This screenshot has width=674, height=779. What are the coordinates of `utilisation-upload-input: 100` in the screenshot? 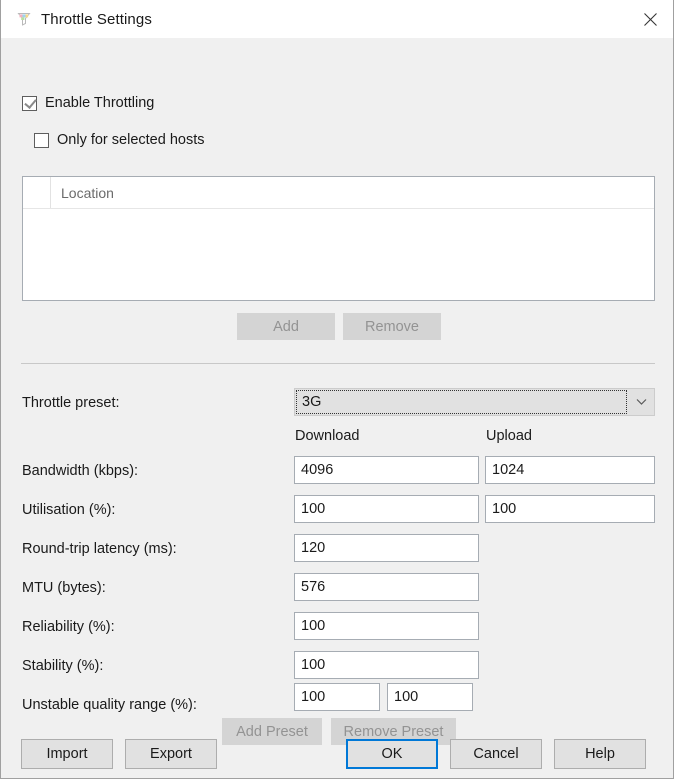 It's located at (570, 509).